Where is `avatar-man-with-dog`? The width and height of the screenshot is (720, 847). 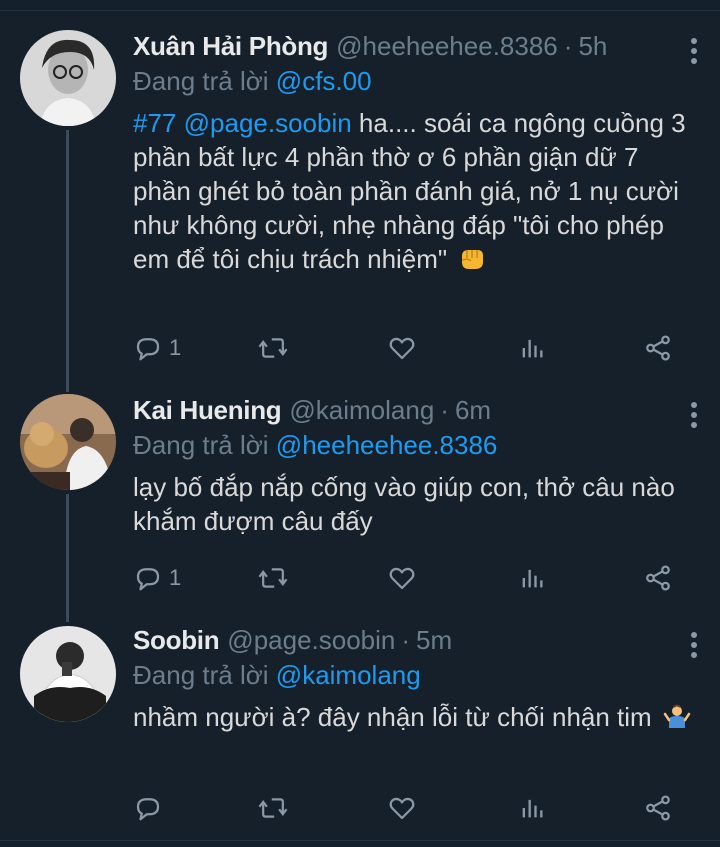 avatar-man-with-dog is located at coordinates (68, 442).